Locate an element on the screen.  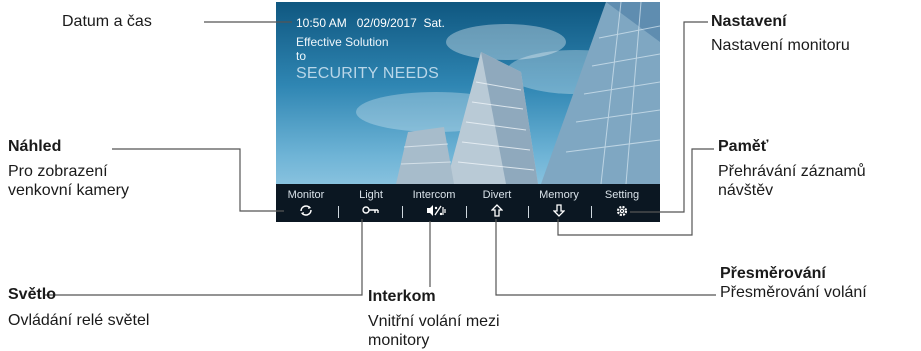
leader-nahled is located at coordinates (198, 180).